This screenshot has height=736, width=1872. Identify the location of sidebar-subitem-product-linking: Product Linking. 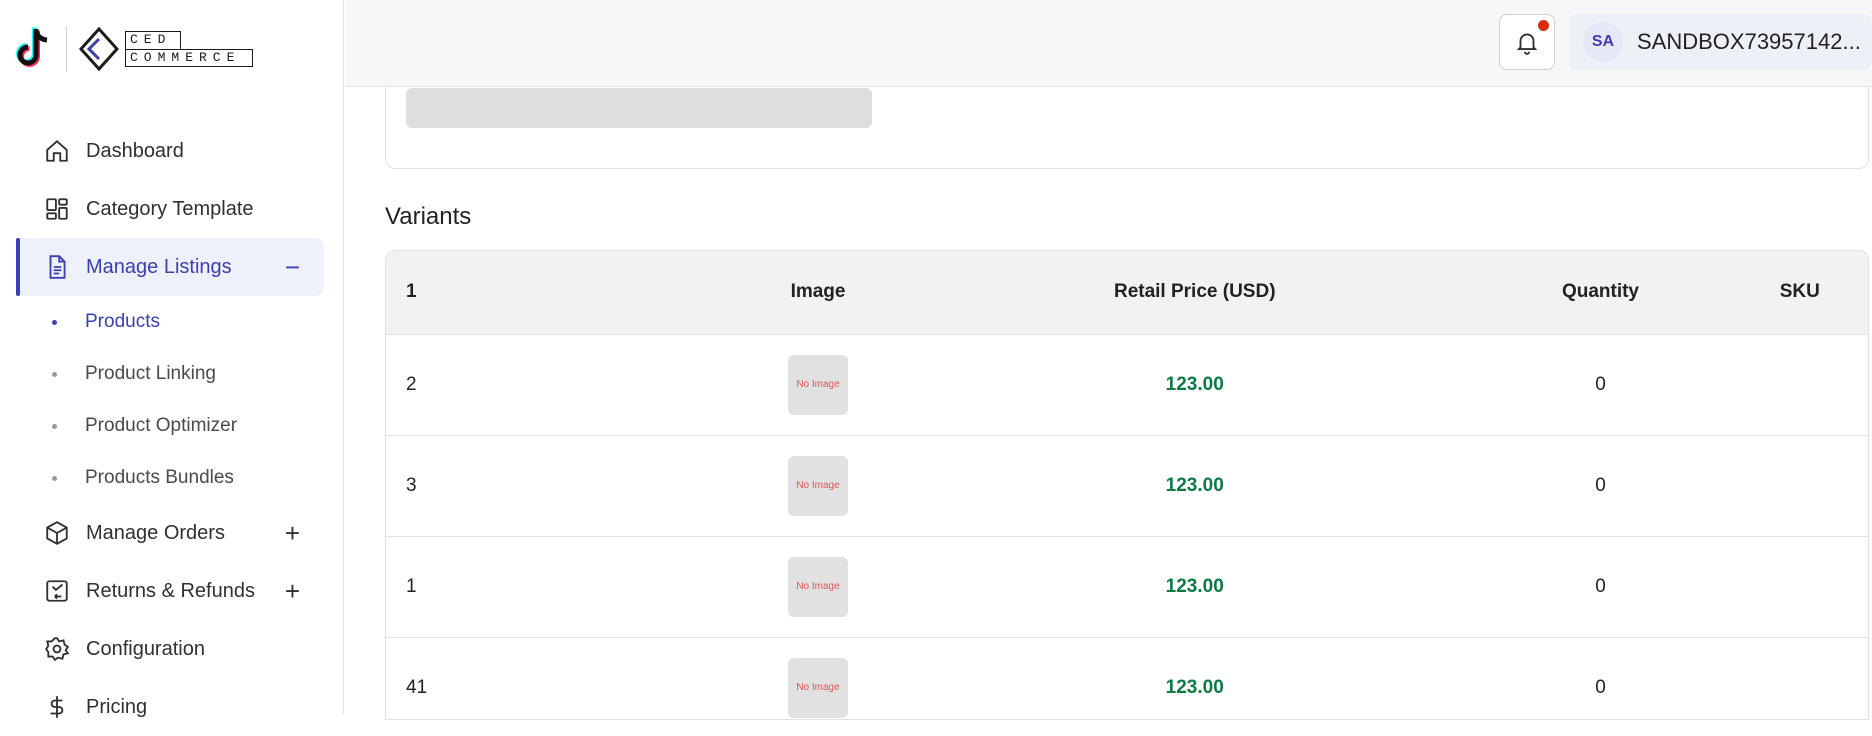
(170, 374).